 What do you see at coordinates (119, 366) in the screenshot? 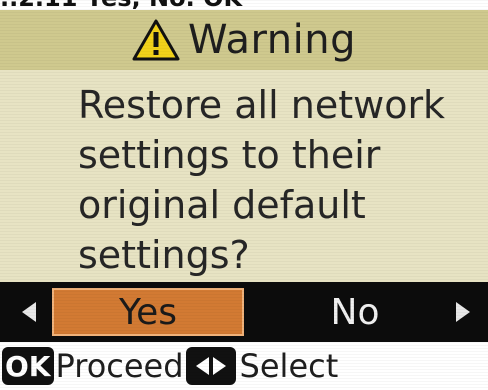
I see `ok-action-label: Proceed` at bounding box center [119, 366].